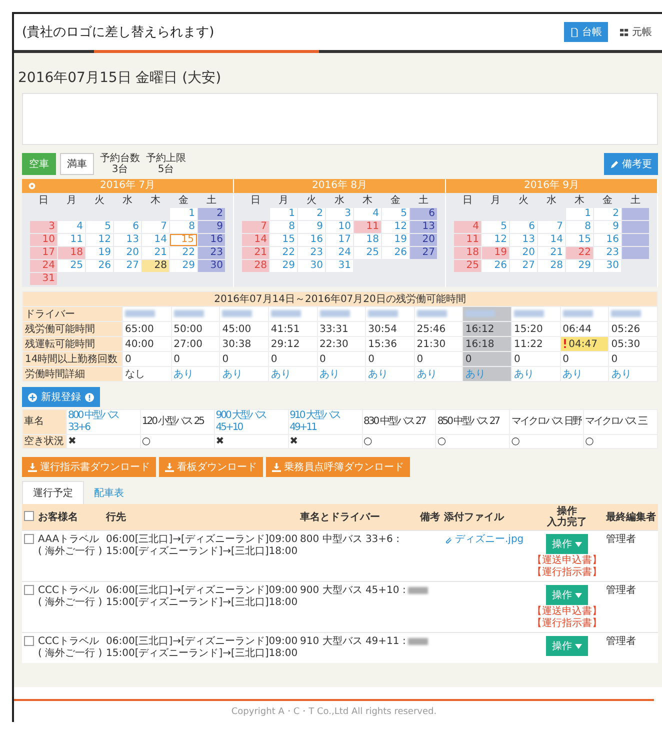 This screenshot has height=742, width=662. Describe the element at coordinates (338, 467) in the screenshot. I see `download-button: 乗務員点呼簿ダウンロード` at that location.